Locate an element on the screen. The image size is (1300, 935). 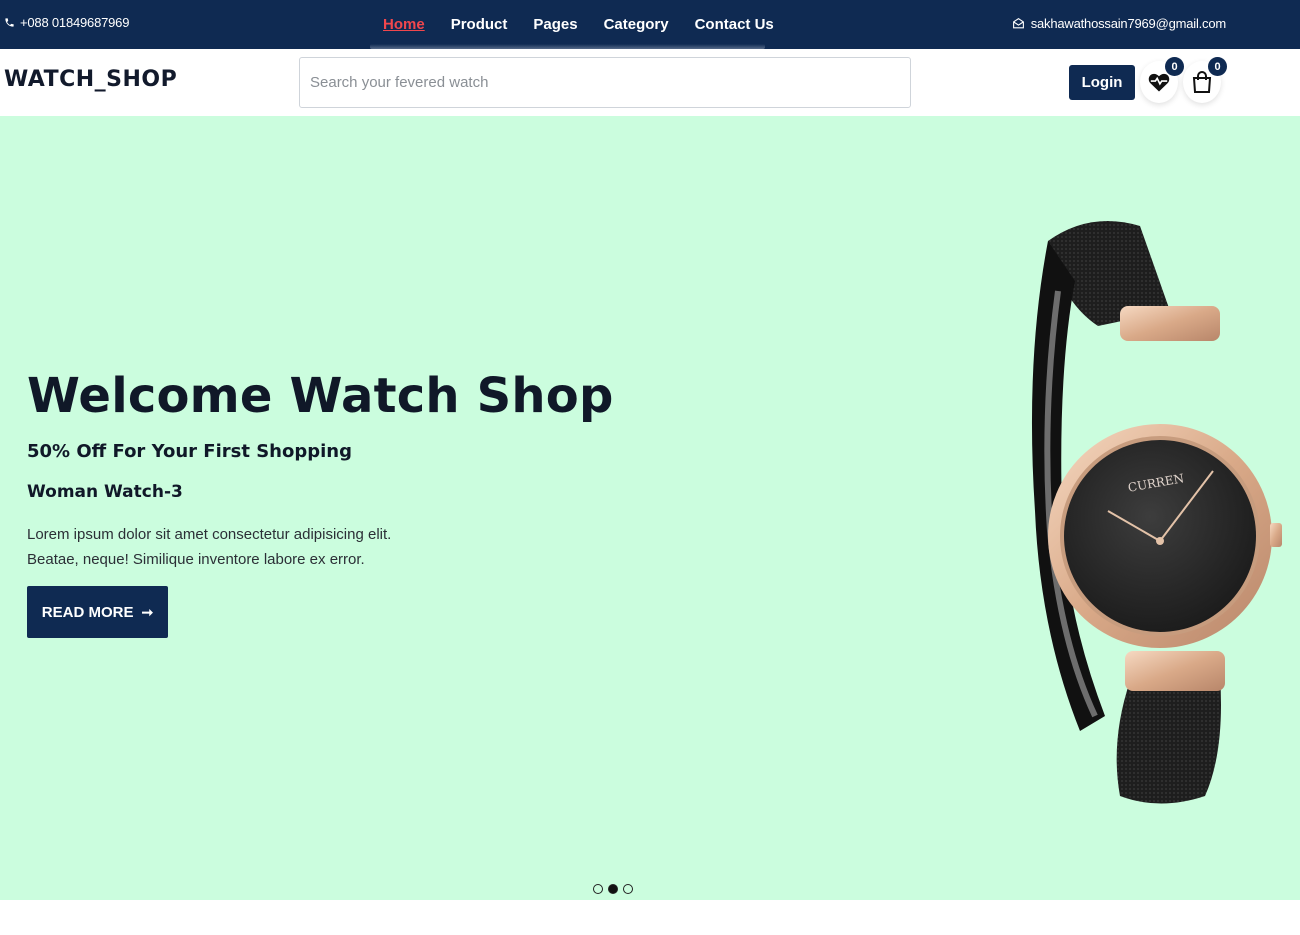
slider-dots is located at coordinates (615, 889).